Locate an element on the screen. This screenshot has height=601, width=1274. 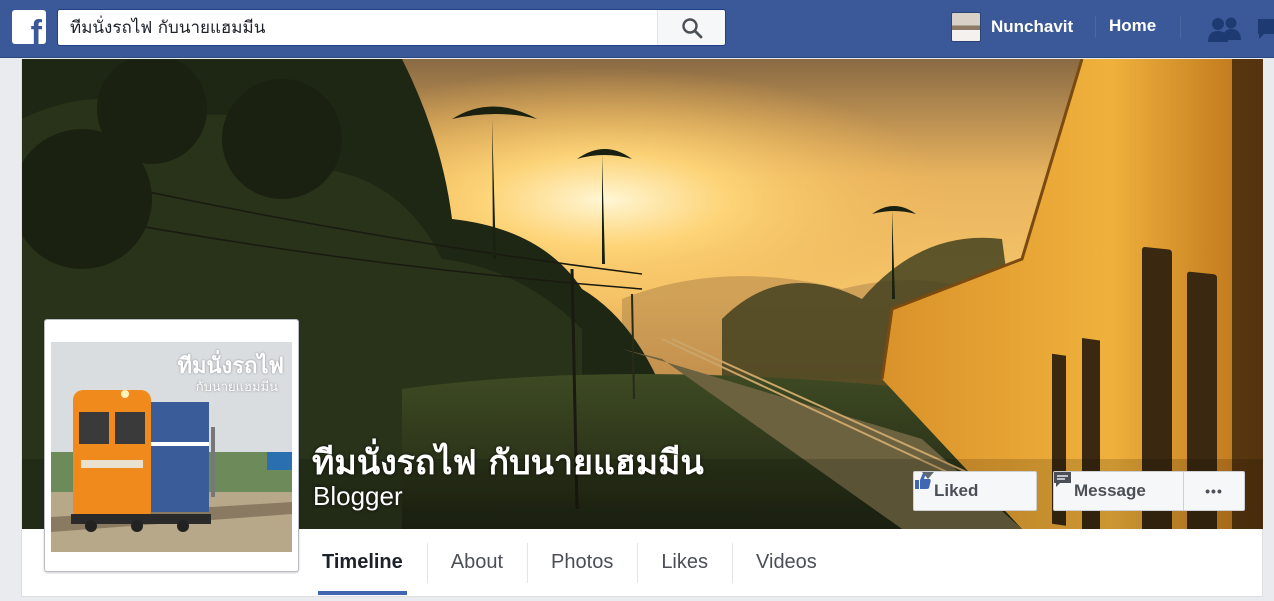
search-box is located at coordinates (391, 27).